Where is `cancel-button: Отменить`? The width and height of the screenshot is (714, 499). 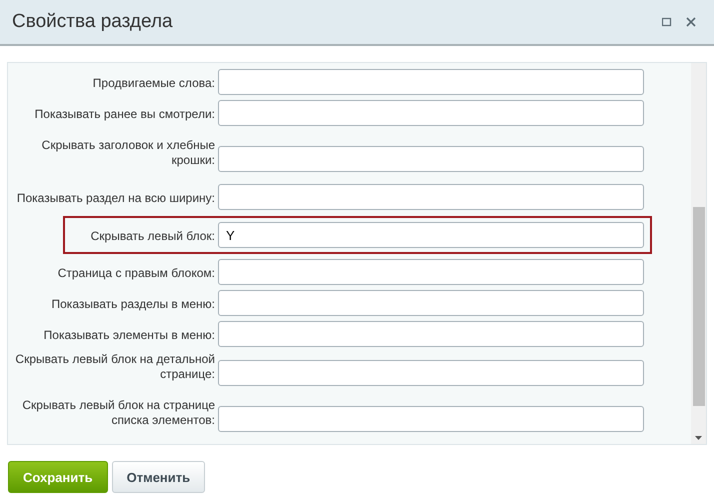
cancel-button: Отменить is located at coordinates (159, 477).